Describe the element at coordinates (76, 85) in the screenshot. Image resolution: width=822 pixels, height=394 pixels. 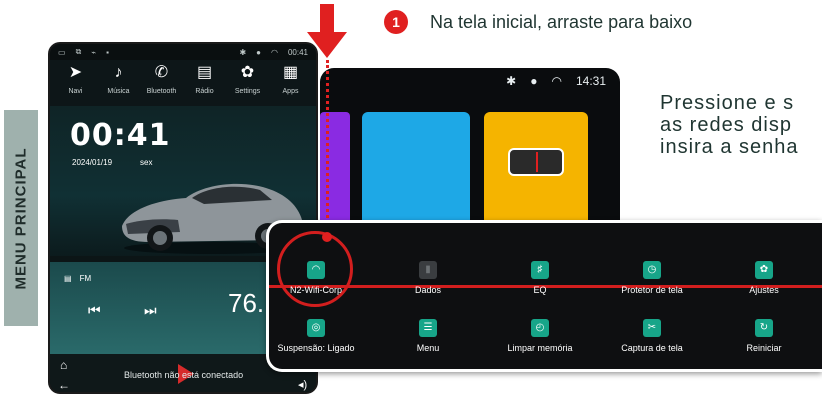
I see `app-navi: ➤ Navi` at that location.